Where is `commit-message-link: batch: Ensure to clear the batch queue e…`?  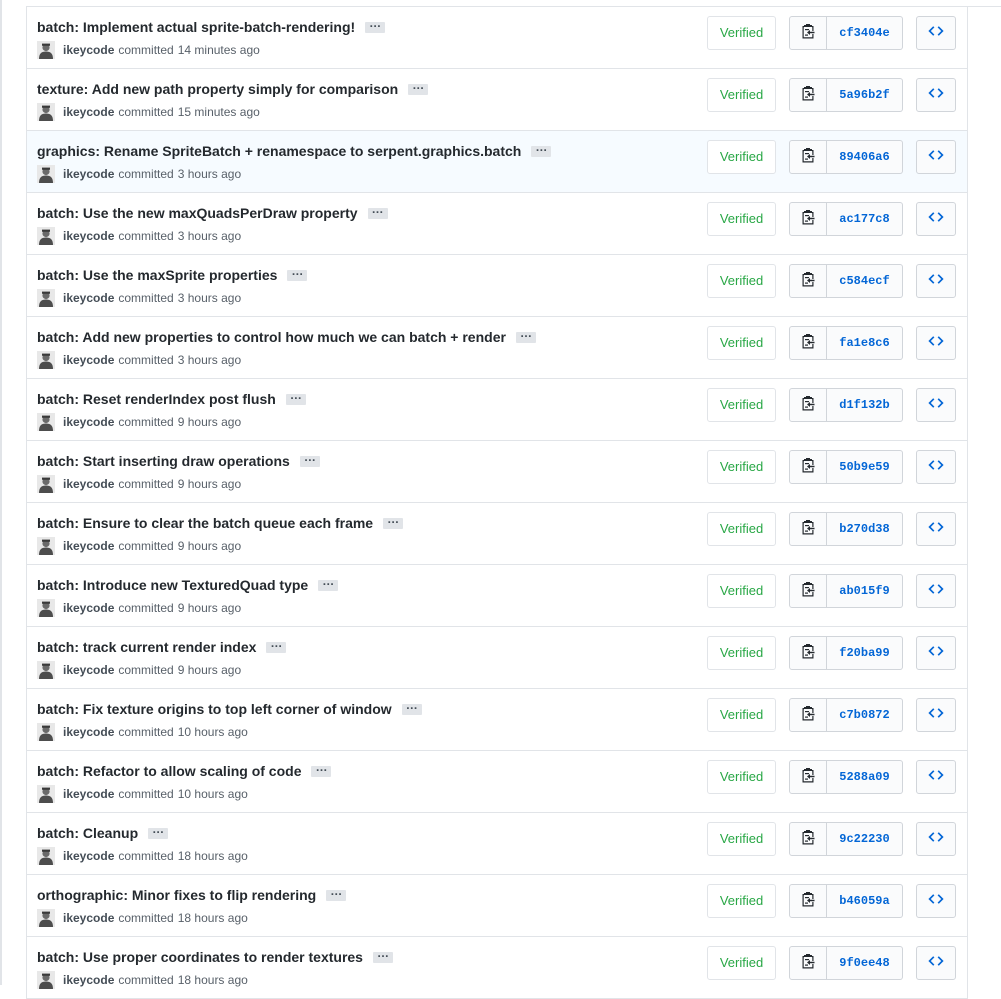 commit-message-link: batch: Ensure to clear the batch queue e… is located at coordinates (205, 523).